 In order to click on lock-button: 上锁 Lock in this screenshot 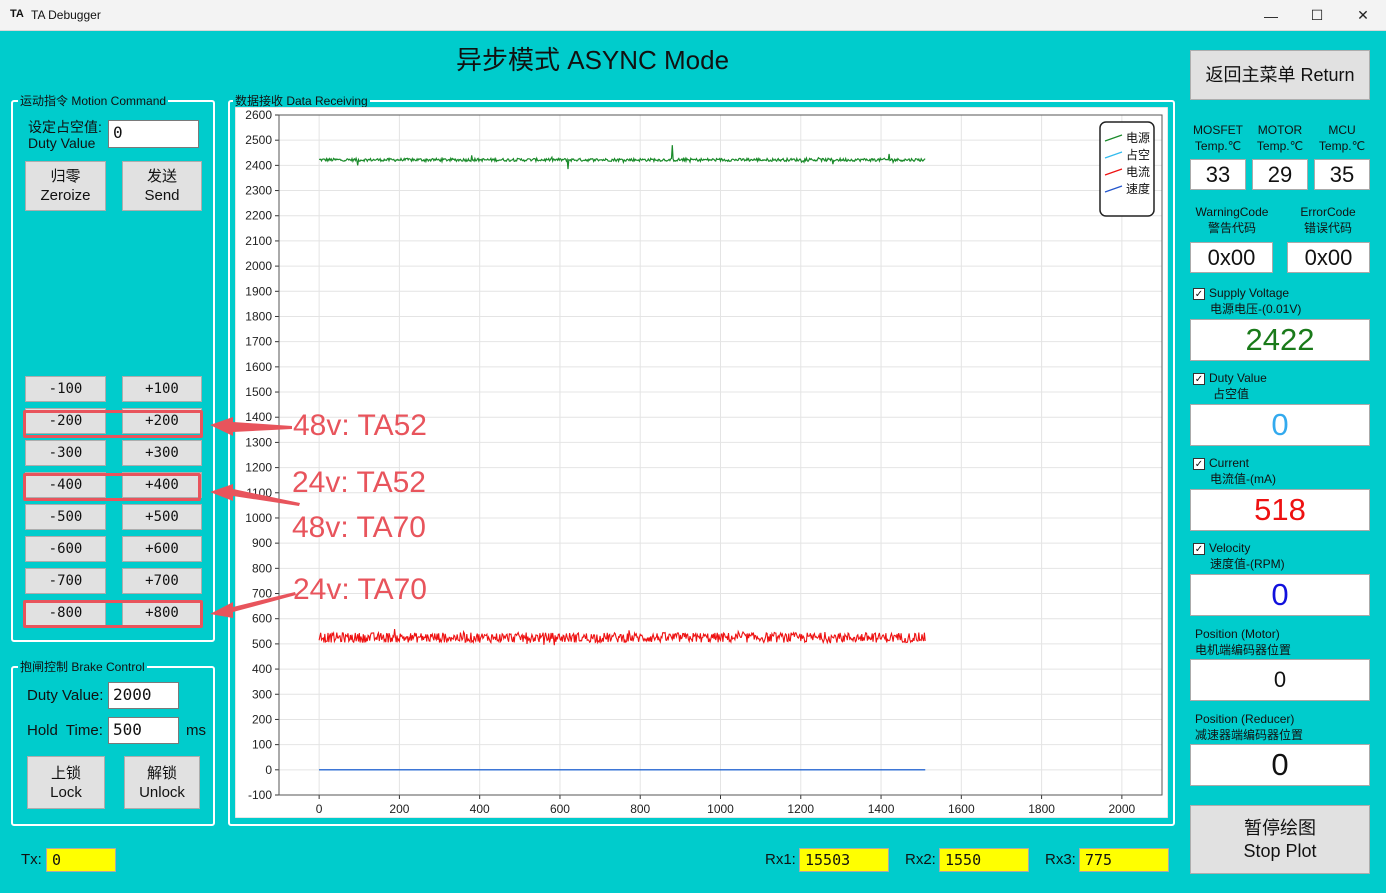, I will do `click(66, 782)`.